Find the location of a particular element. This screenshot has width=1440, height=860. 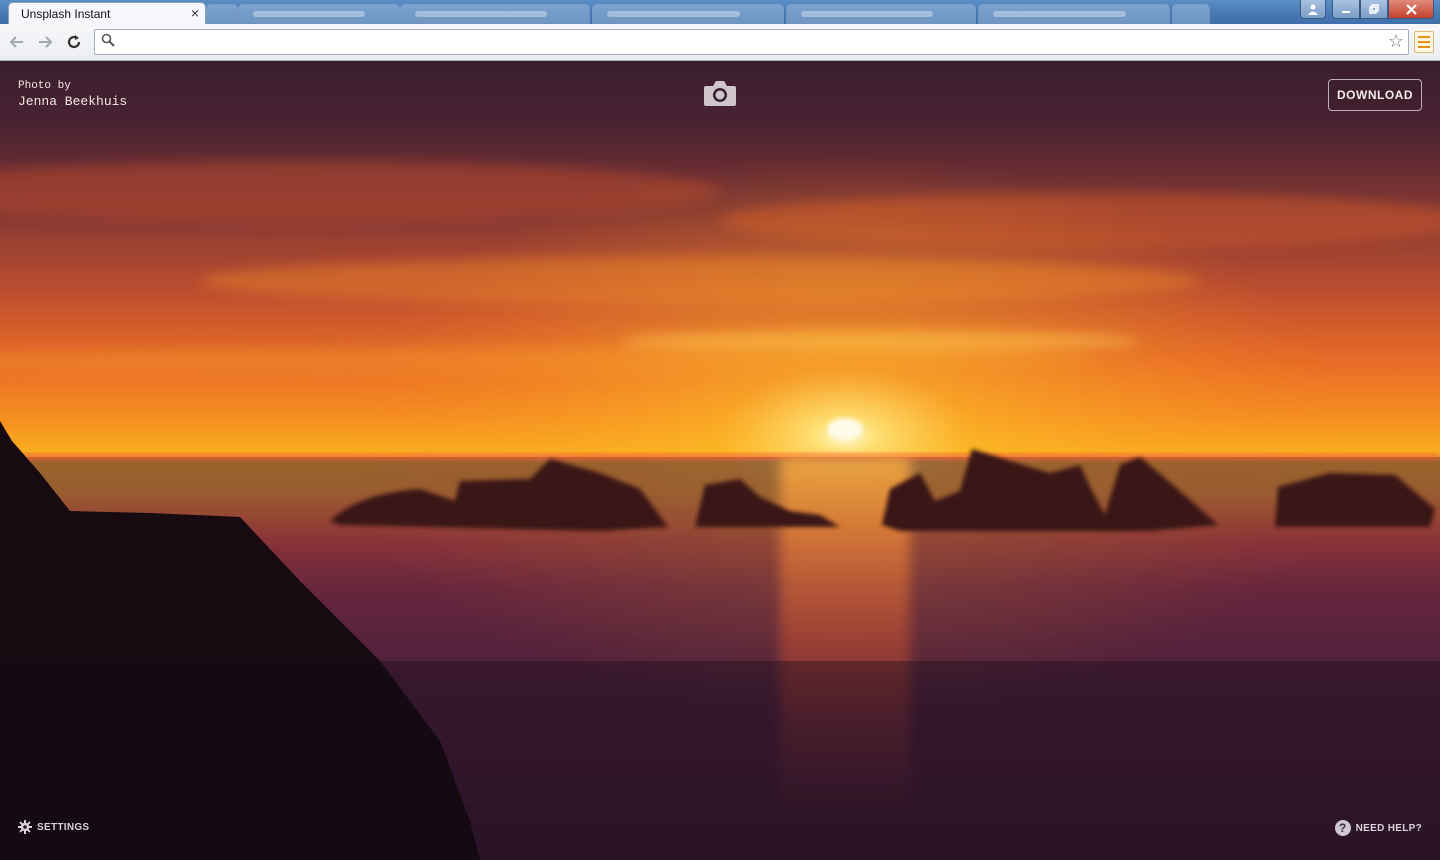

profile-icon is located at coordinates (1313, 9).